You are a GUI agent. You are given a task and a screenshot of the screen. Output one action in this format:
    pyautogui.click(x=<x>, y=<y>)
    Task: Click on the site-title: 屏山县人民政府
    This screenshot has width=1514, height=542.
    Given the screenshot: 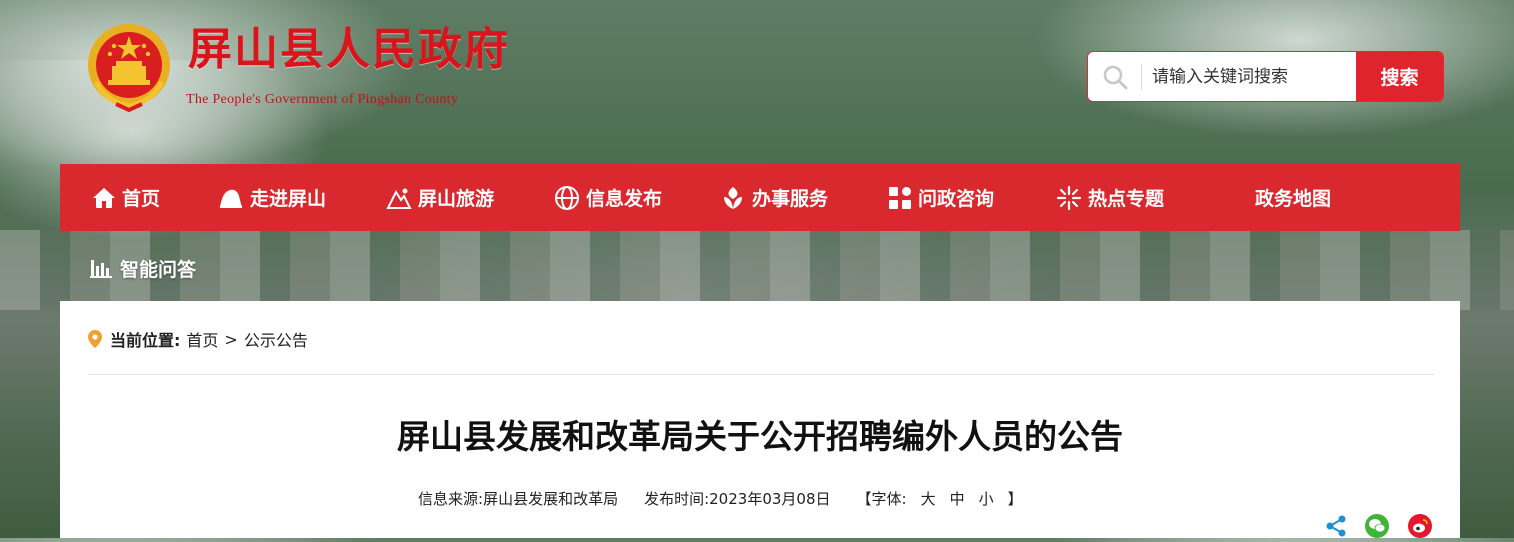 What is the action you would take?
    pyautogui.click(x=349, y=50)
    